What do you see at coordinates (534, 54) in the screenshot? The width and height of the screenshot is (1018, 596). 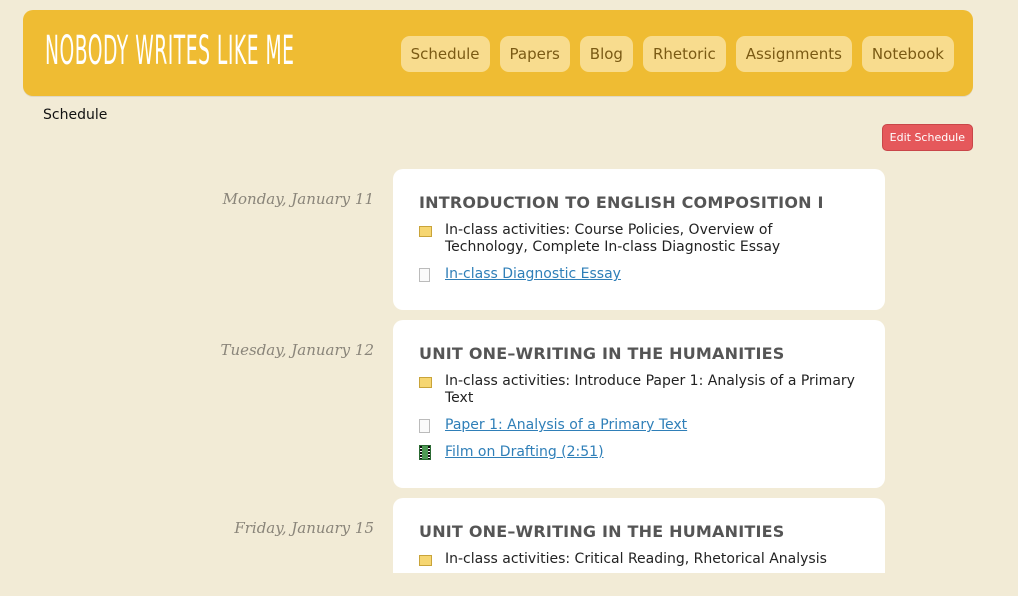 I see `nav-papers-button: Papers` at bounding box center [534, 54].